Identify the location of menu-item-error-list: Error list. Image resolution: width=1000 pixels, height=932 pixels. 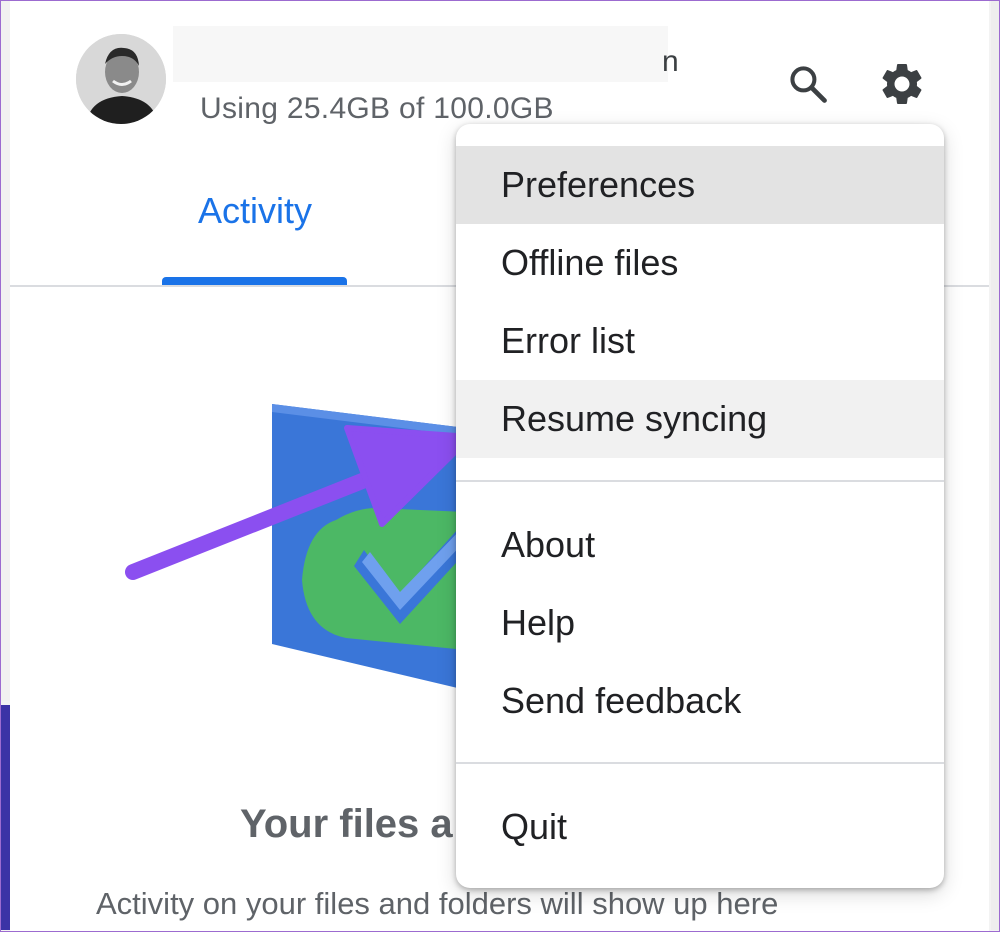
(700, 341).